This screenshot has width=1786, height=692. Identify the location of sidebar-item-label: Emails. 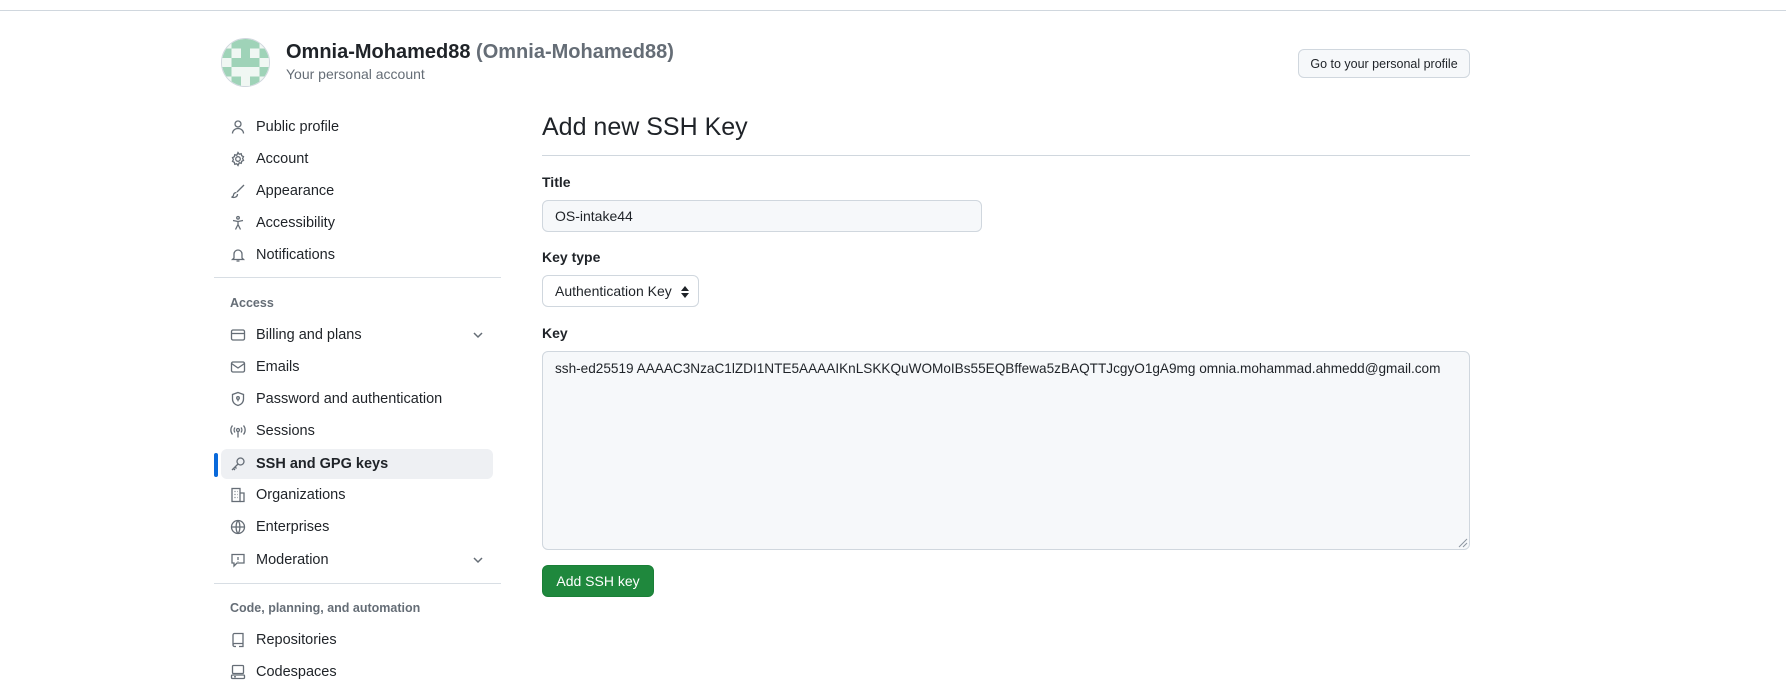
(278, 367).